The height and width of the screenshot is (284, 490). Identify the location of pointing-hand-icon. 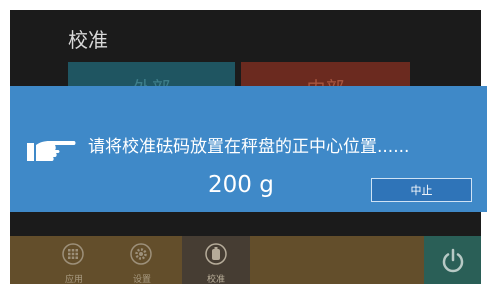
(51, 151).